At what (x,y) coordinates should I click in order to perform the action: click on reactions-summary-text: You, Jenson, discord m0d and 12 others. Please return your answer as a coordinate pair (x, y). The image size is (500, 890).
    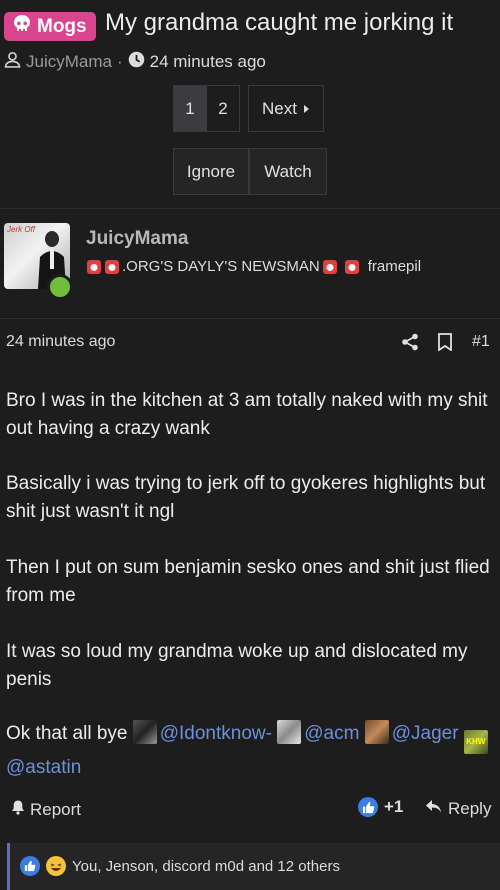
    Looking at the image, I should click on (206, 866).